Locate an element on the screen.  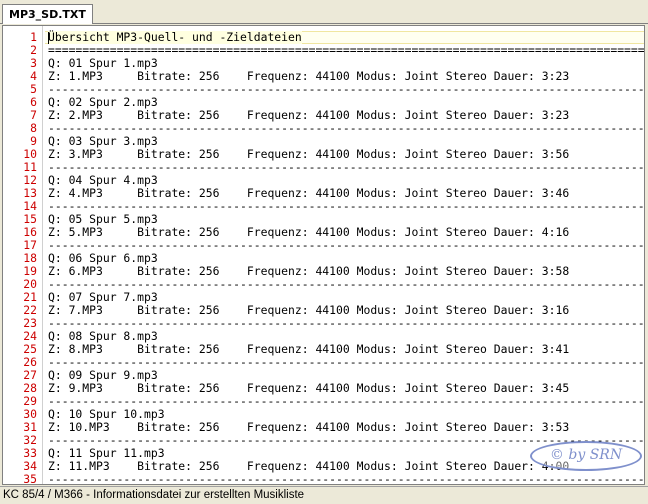
line-number: 35 is located at coordinates (30, 478).